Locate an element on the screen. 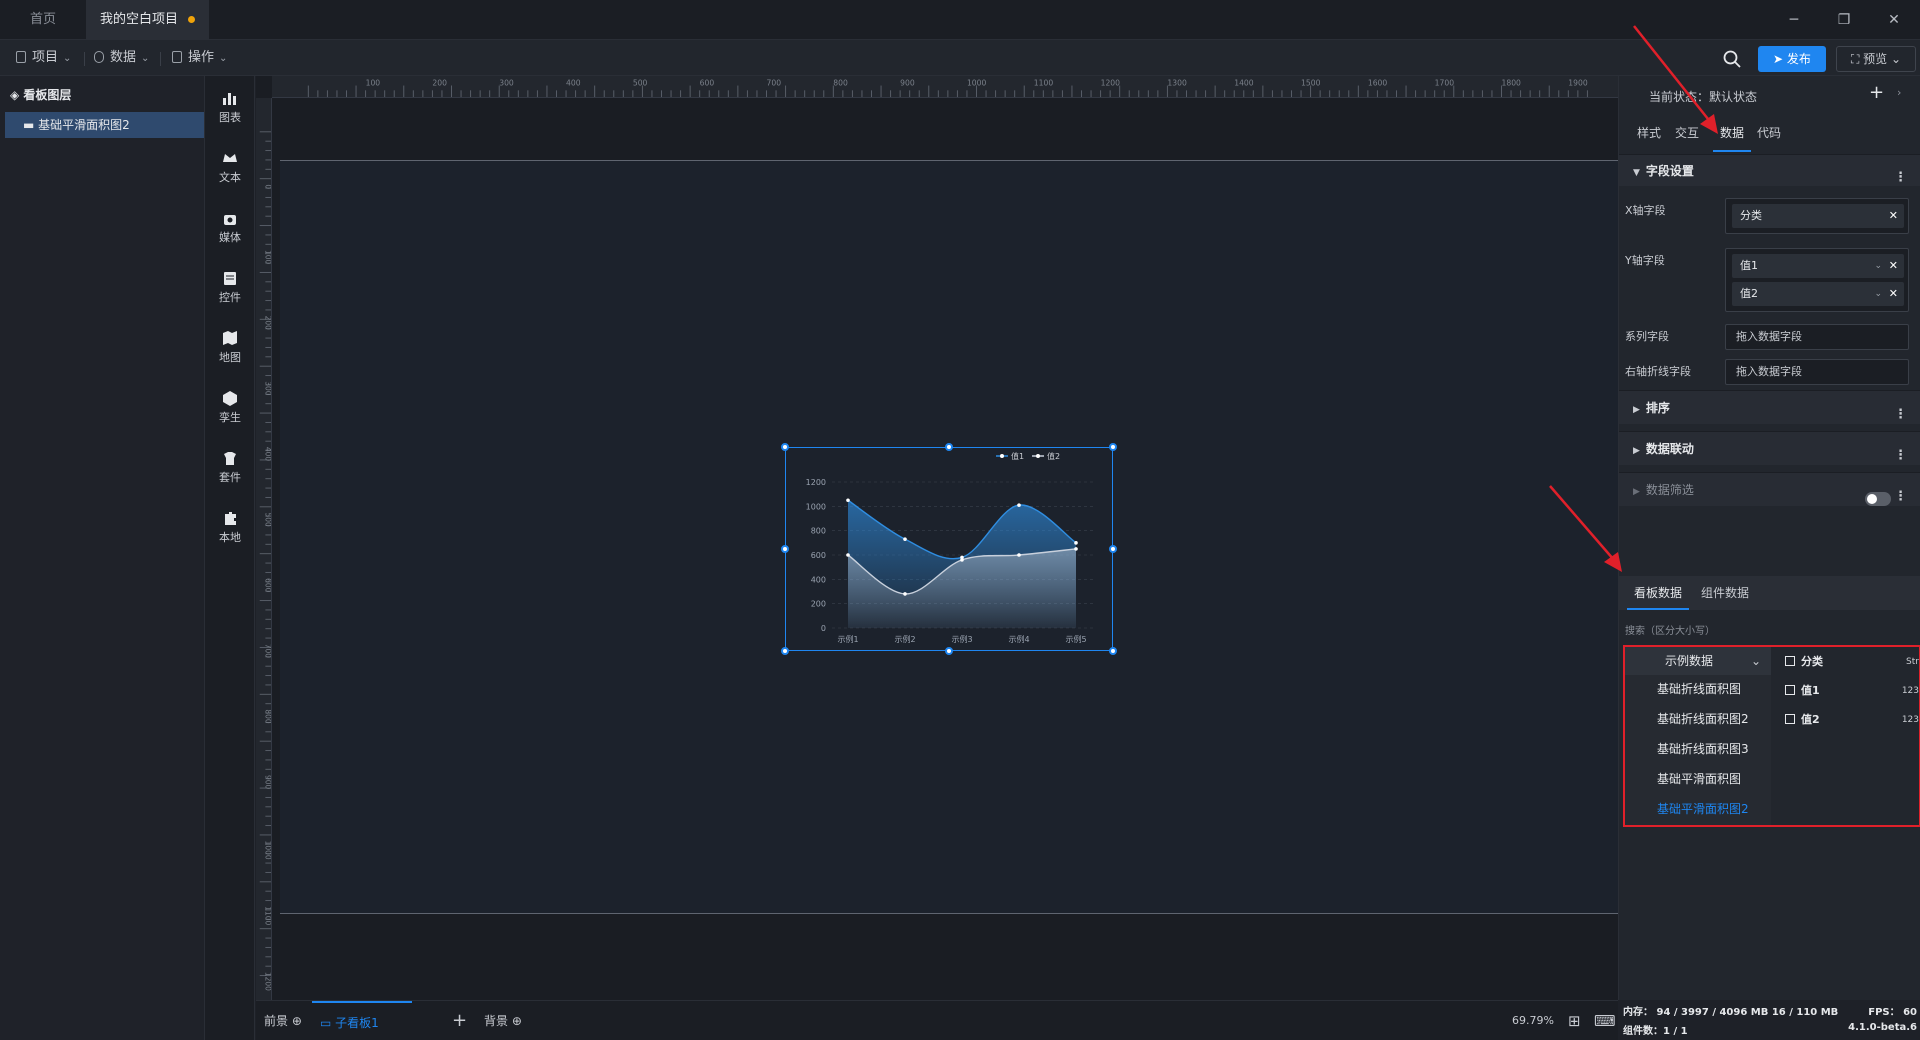 The height and width of the screenshot is (1040, 1920). dataset-item: 基础折线面积图3 is located at coordinates (1698, 749).